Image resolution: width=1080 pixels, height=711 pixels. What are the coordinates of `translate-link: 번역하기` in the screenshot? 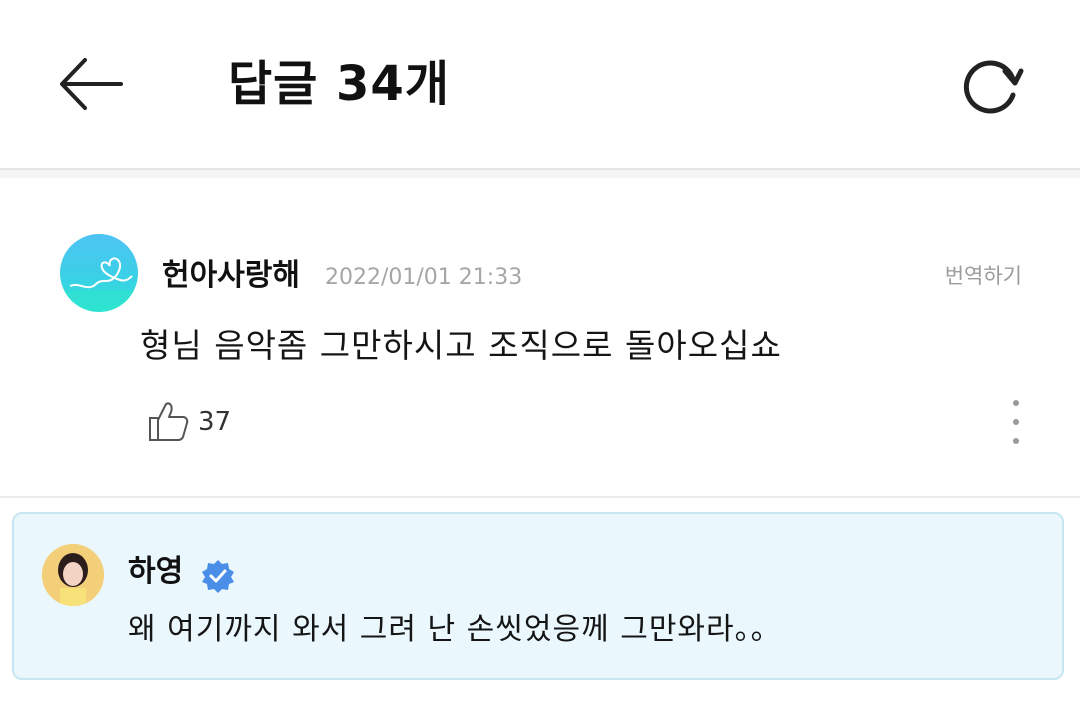 It's located at (983, 276).